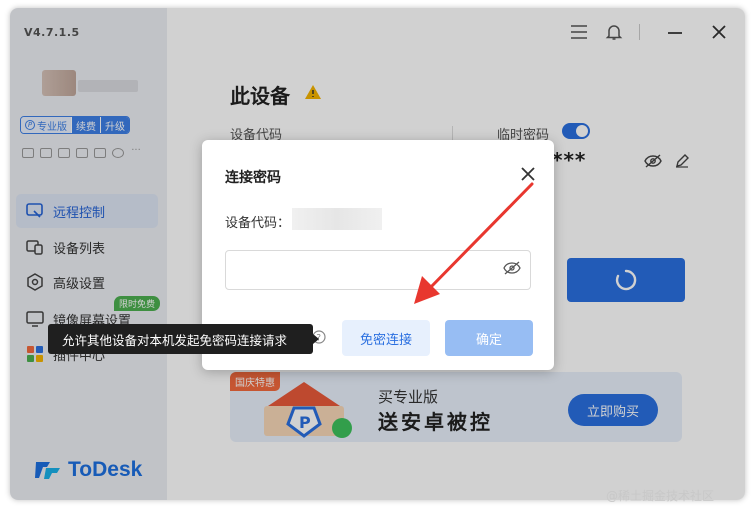  What do you see at coordinates (253, 178) in the screenshot?
I see `dialog-title: 连接密码` at bounding box center [253, 178].